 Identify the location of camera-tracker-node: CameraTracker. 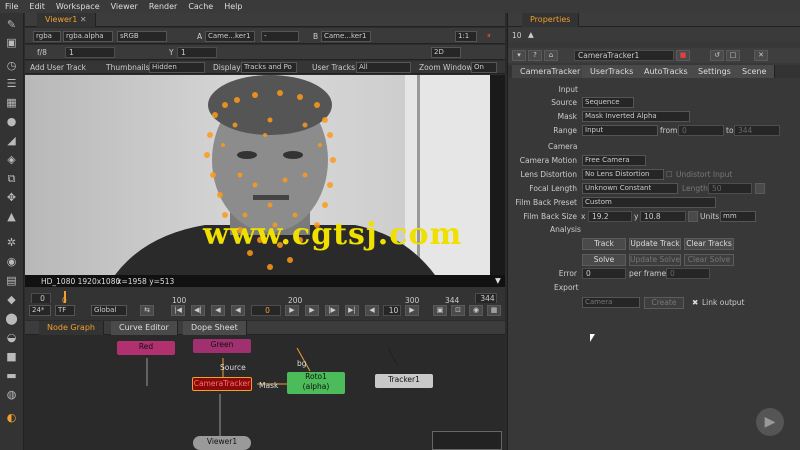
(222, 384).